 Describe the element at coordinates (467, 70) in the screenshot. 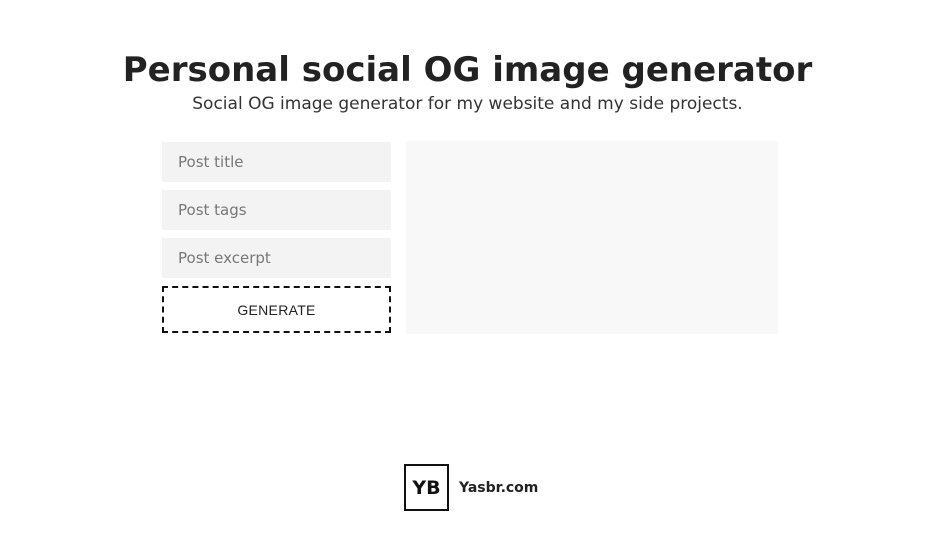

I see `page-title: Personal social OG image generator` at that location.